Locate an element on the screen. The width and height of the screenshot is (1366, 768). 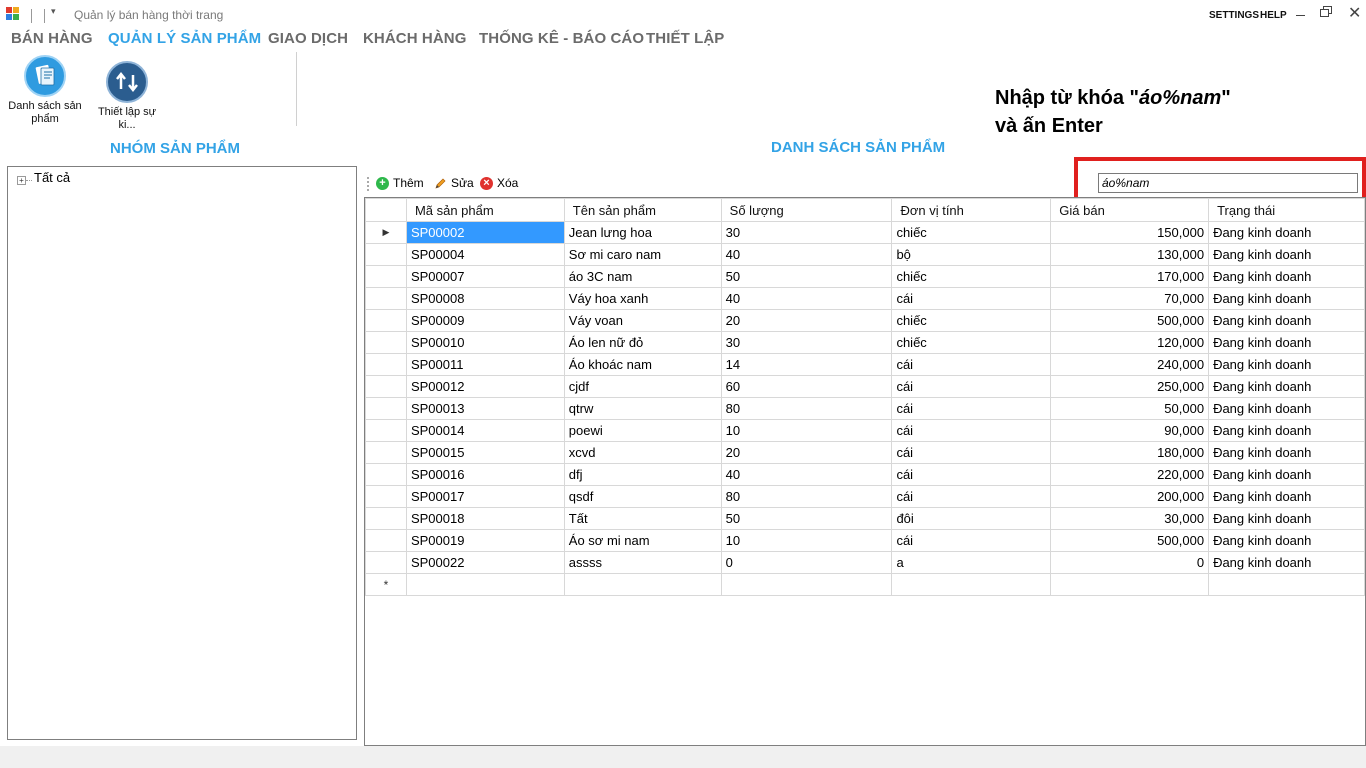
current-row-indicator-icon: ▶ is located at coordinates (386, 232).